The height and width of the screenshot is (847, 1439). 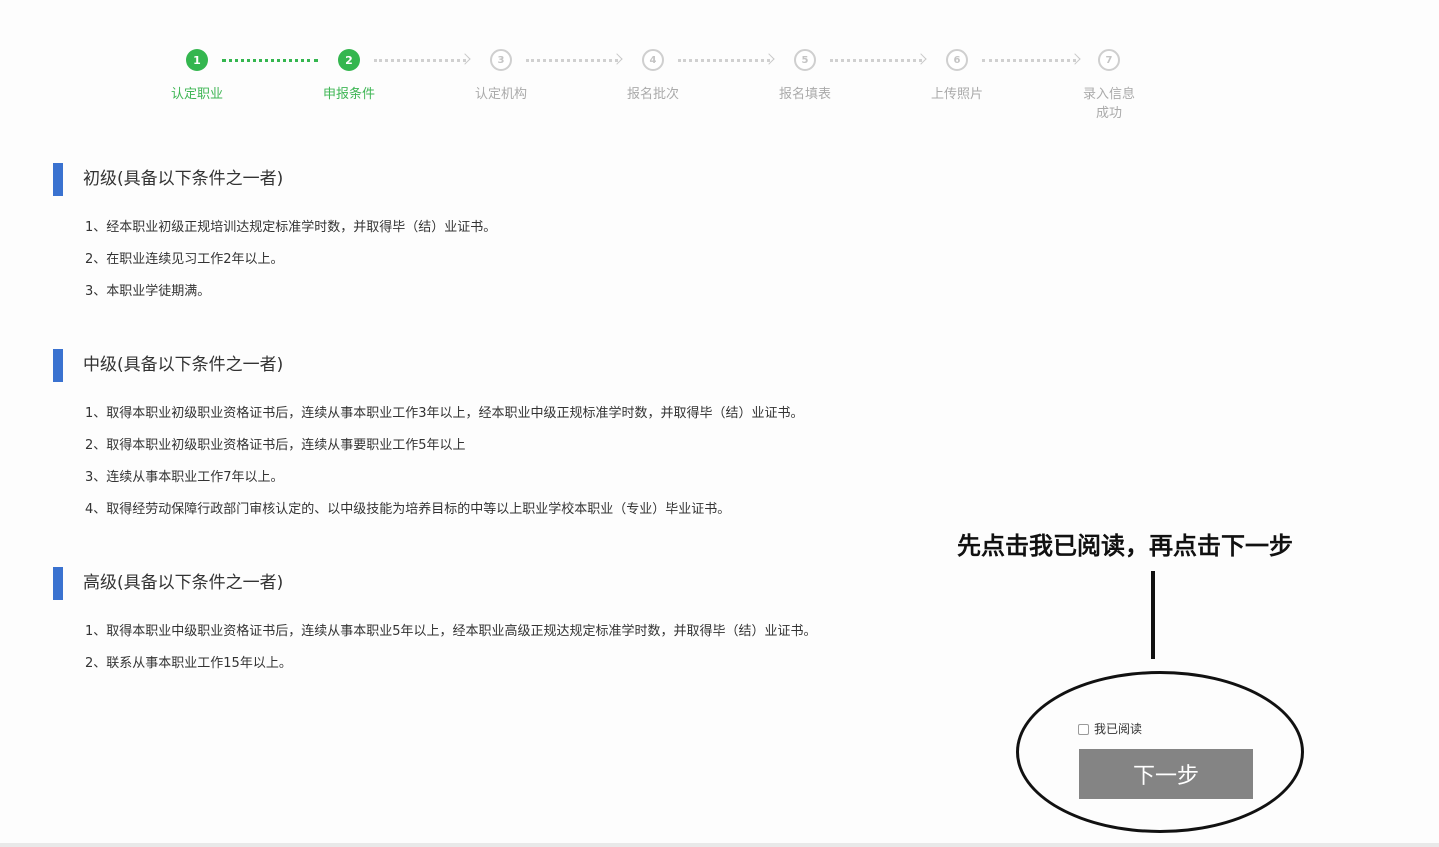 What do you see at coordinates (805, 76) in the screenshot?
I see `step-5: 5 报名填表` at bounding box center [805, 76].